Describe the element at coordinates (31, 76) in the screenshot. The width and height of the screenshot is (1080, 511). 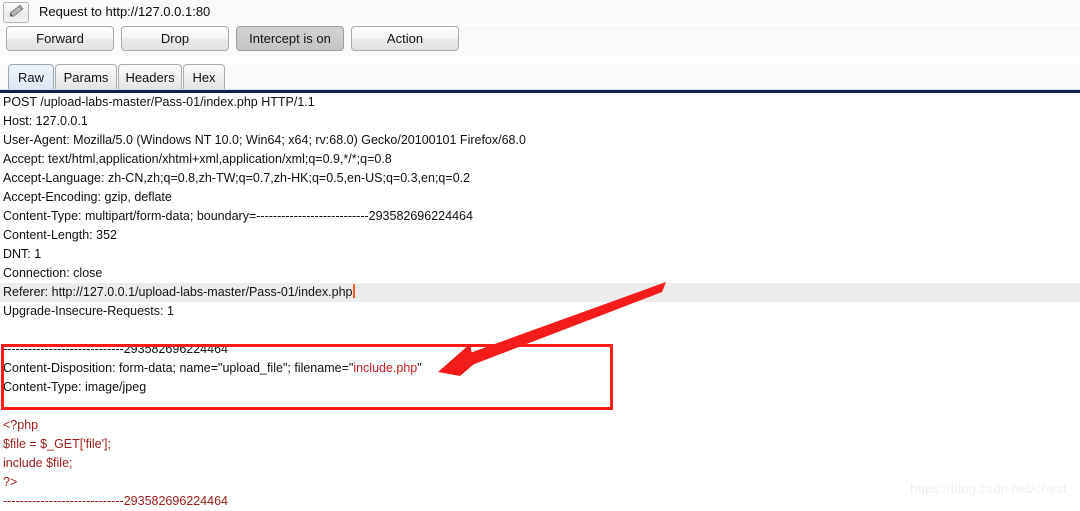
I see `tab-raw: Raw` at that location.